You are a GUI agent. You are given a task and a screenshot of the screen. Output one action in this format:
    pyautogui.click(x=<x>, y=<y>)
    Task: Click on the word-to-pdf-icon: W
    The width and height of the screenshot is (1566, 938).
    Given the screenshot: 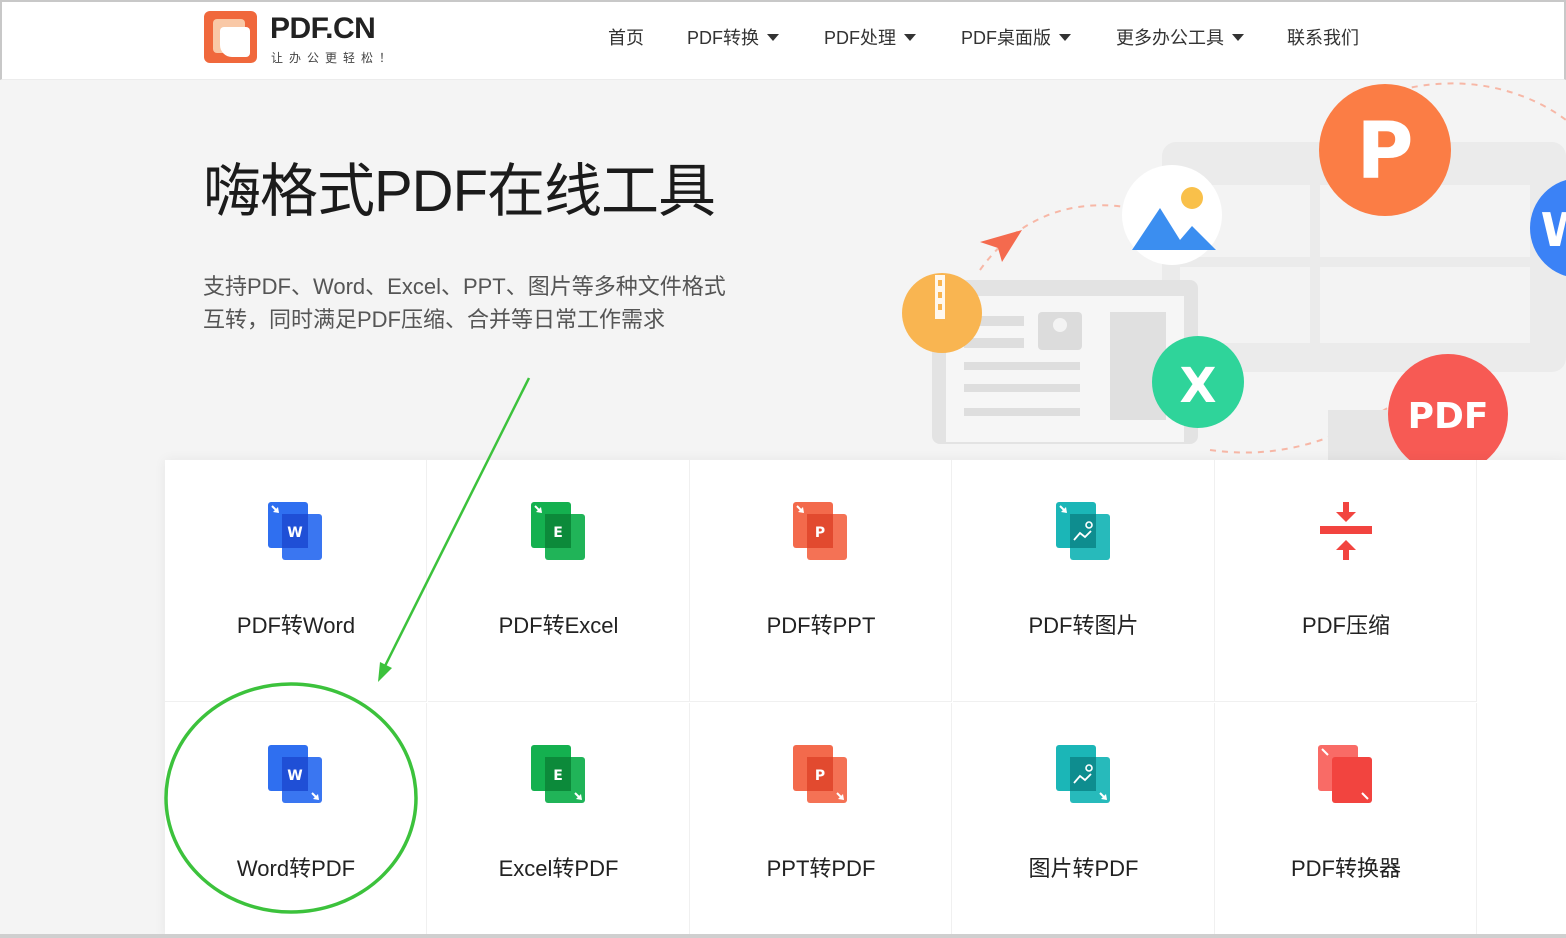 What is the action you would take?
    pyautogui.click(x=295, y=774)
    